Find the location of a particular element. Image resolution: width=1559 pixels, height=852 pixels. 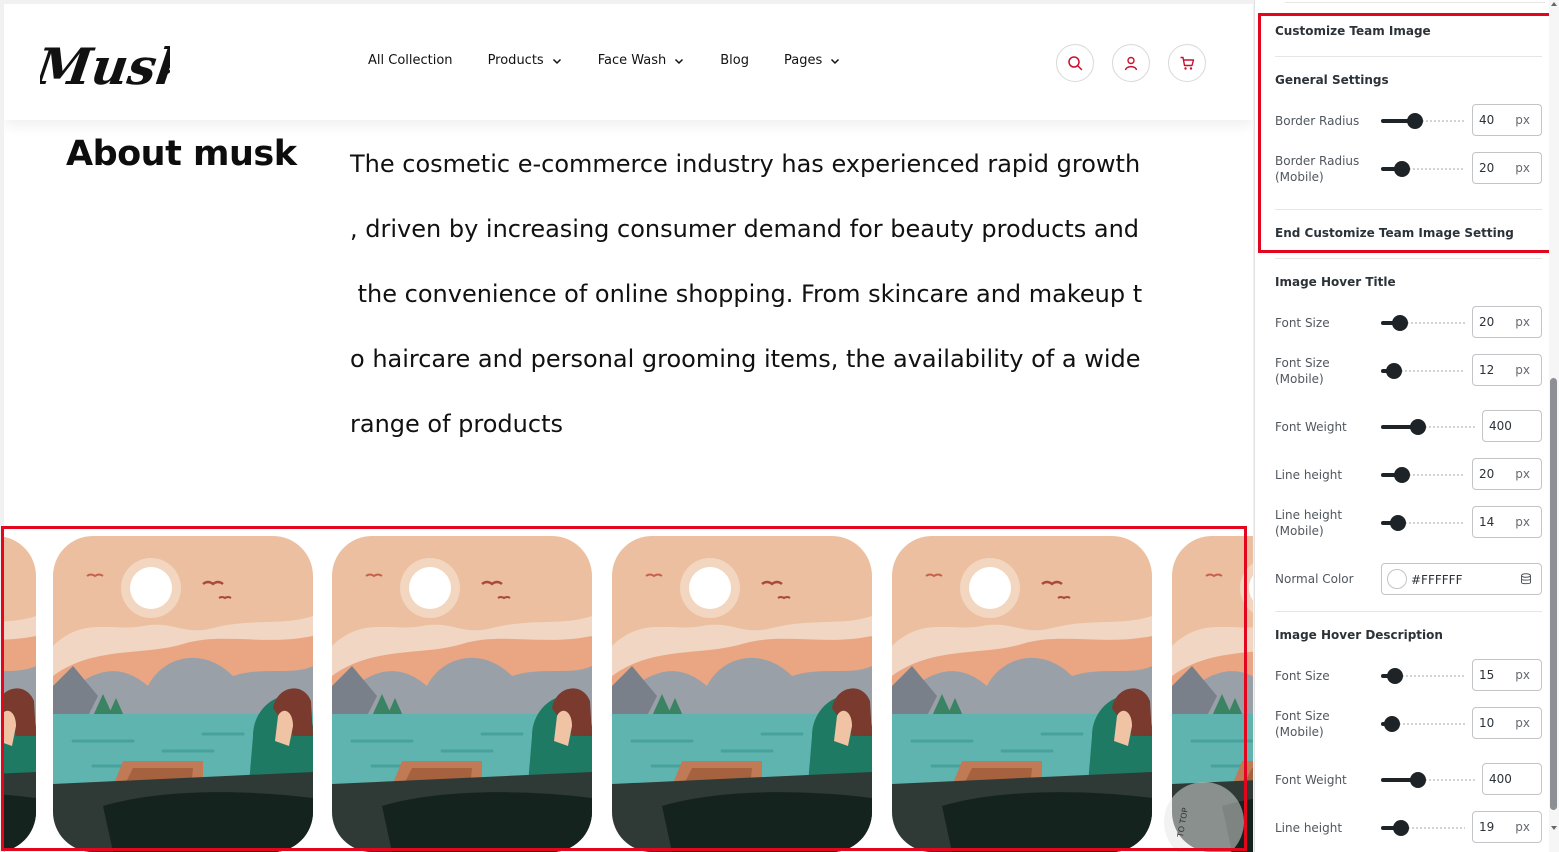

color-swatch is located at coordinates (1397, 579).